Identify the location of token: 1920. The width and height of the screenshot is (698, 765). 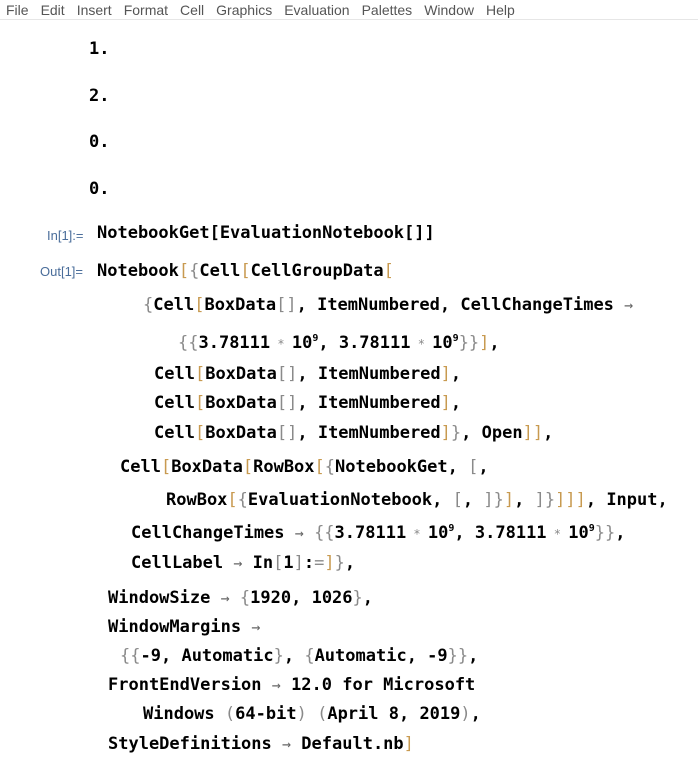
(271, 598).